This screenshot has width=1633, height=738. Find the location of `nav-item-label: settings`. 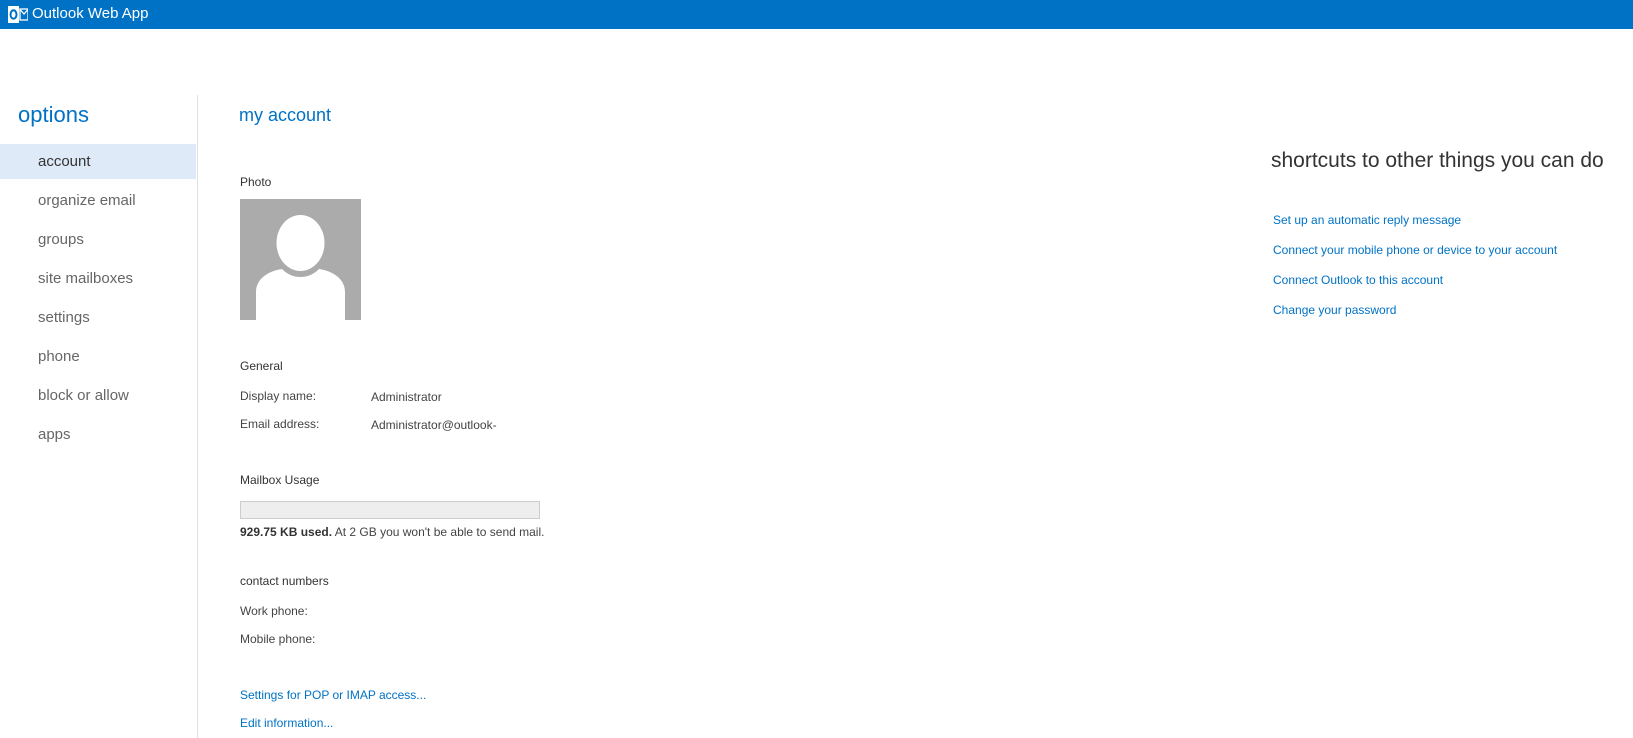

nav-item-label: settings is located at coordinates (64, 317).